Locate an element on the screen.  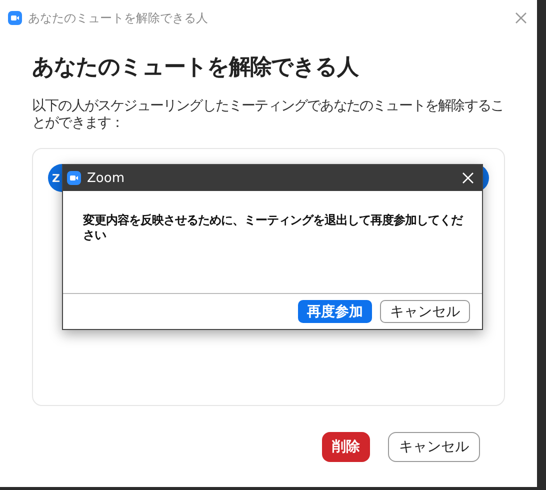
dialog-message: 変更内容を反映させるために、ミーティングを退出して再度参加してください is located at coordinates (273, 228).